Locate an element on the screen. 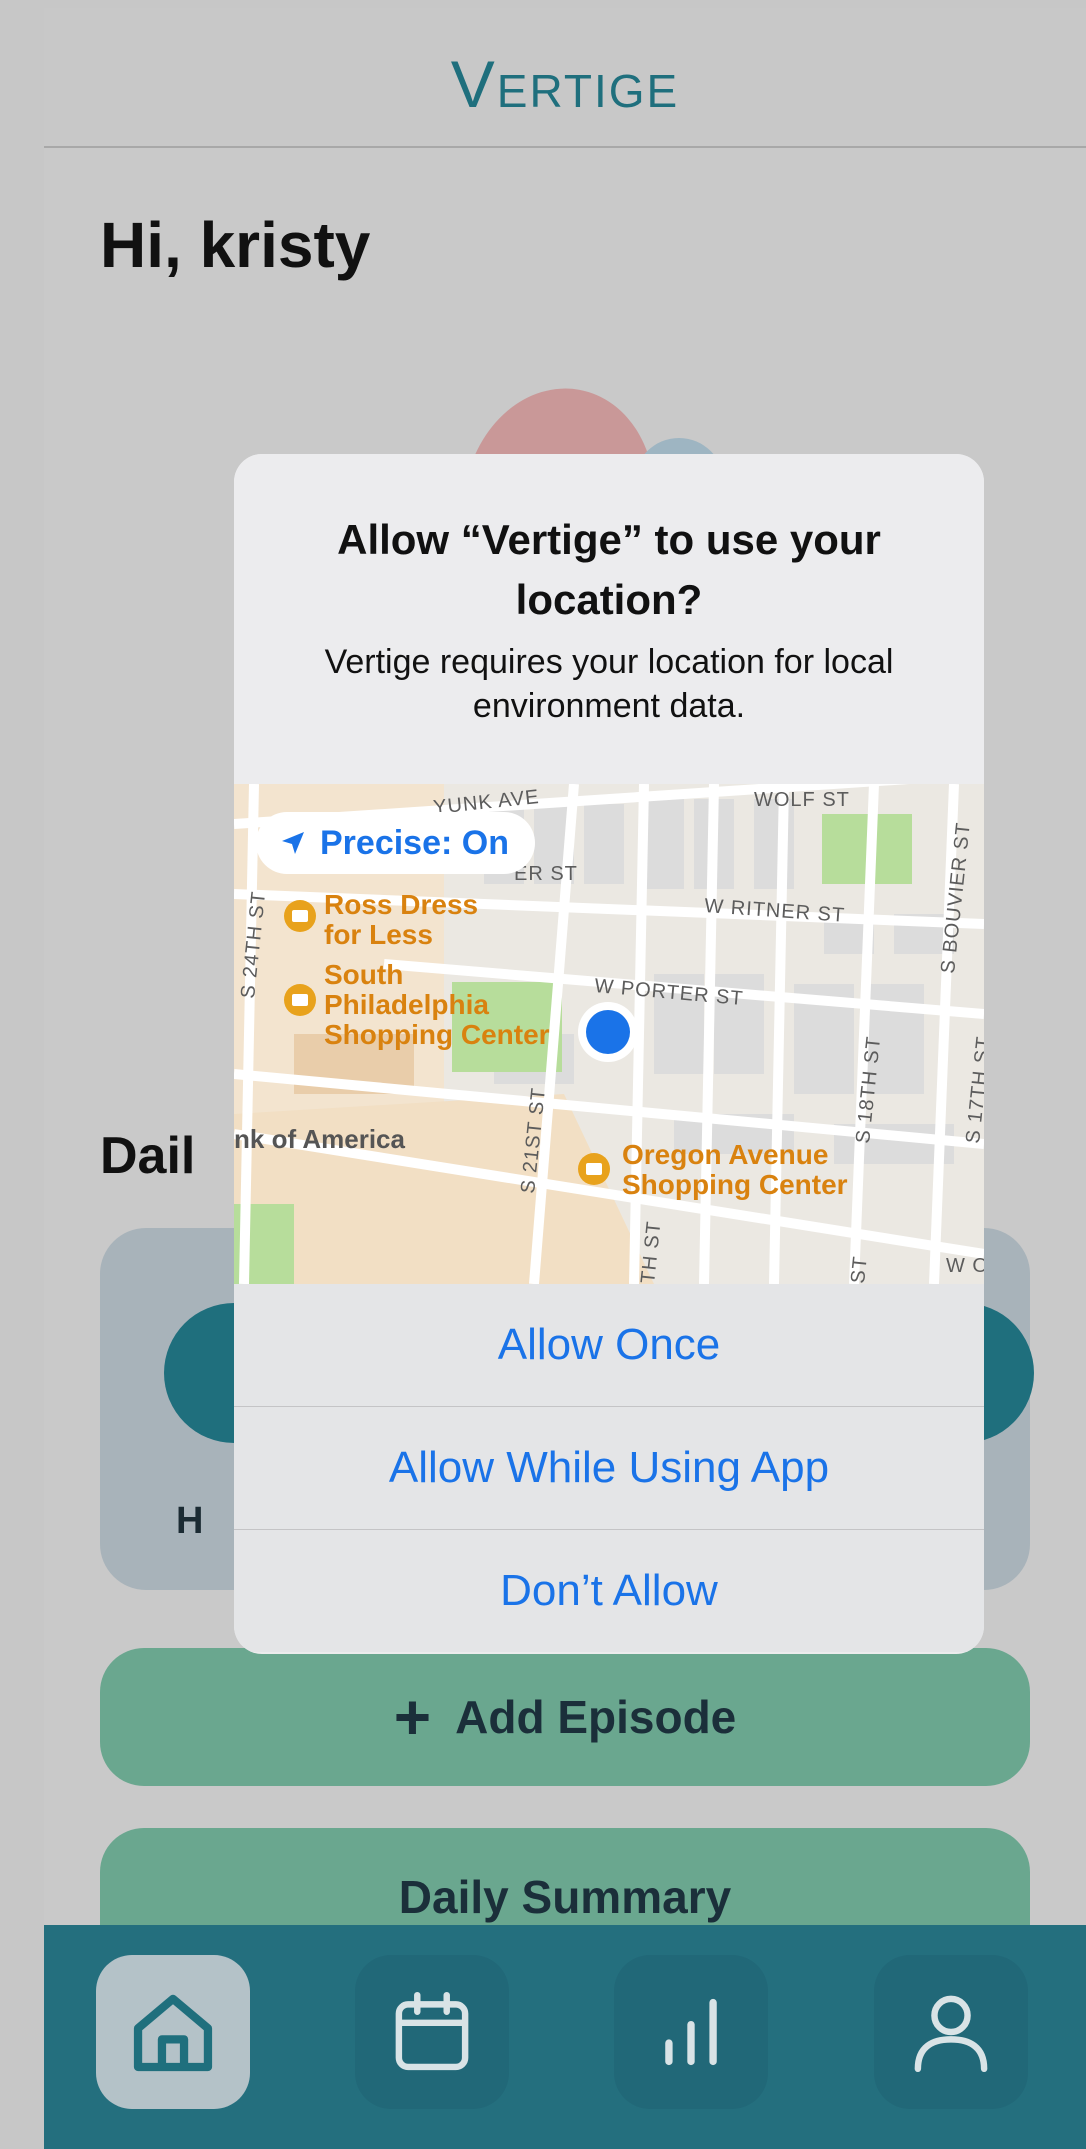 This screenshot has height=2149, width=1086. profile-icon is located at coordinates (951, 2034).